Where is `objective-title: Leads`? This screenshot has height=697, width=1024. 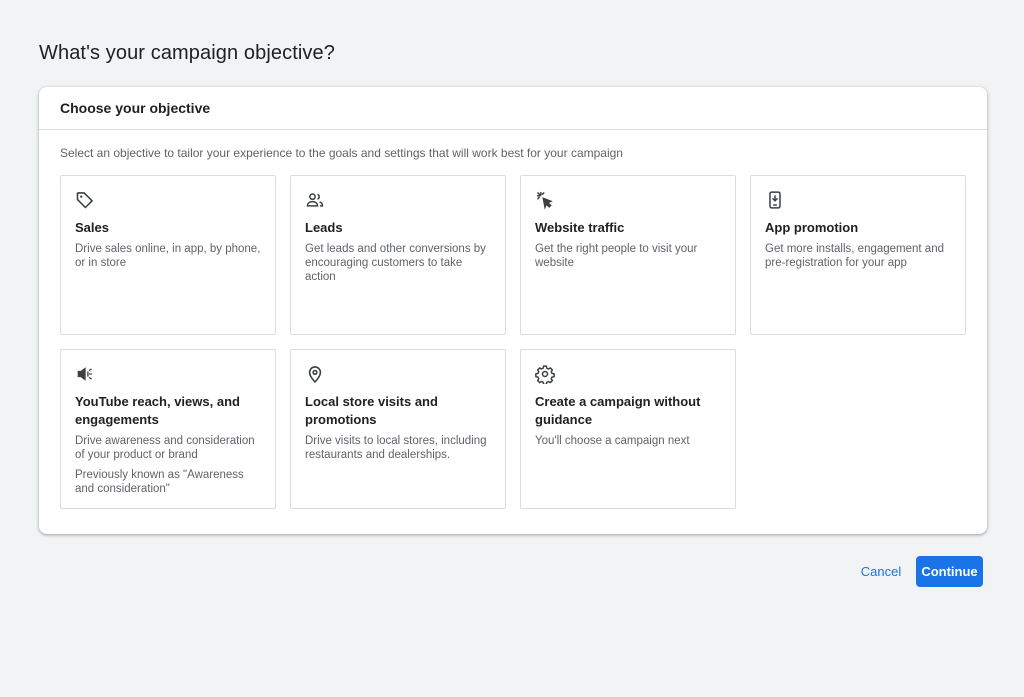
objective-title: Leads is located at coordinates (324, 227).